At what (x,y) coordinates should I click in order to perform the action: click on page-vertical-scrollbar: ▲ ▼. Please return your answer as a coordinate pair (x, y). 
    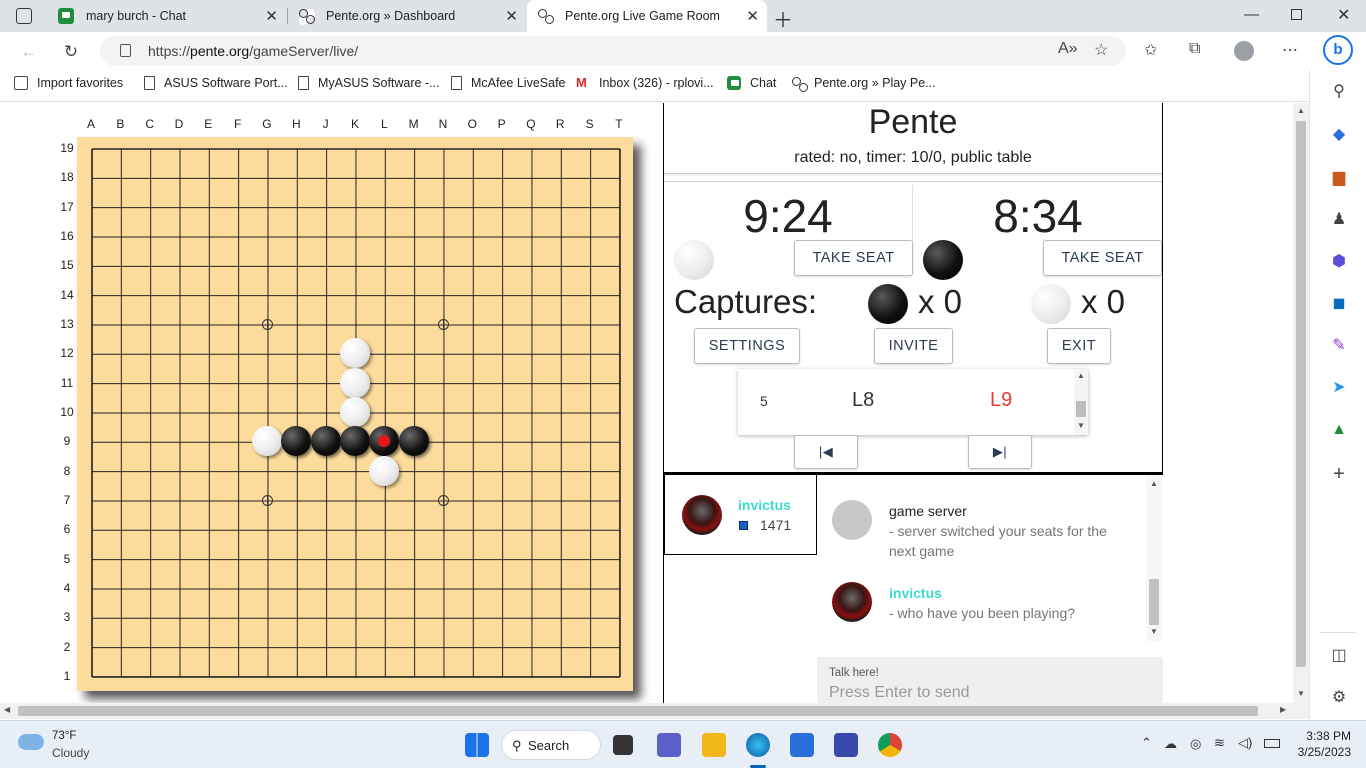
    Looking at the image, I should click on (1301, 403).